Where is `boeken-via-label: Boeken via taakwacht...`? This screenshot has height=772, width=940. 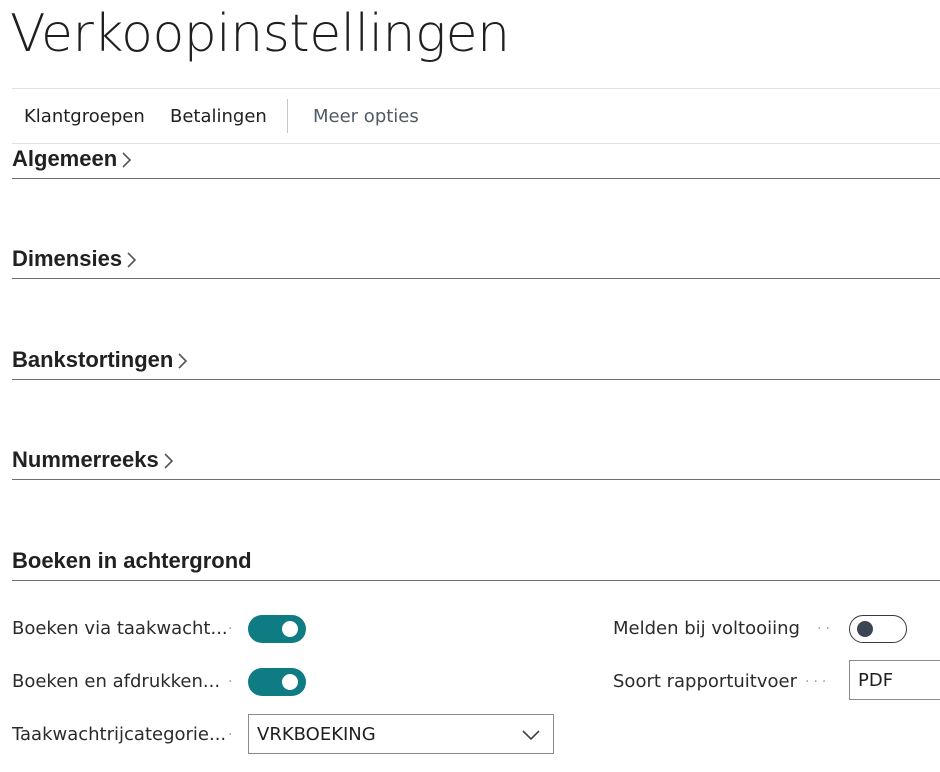
boeken-via-label: Boeken via taakwacht... is located at coordinates (120, 628).